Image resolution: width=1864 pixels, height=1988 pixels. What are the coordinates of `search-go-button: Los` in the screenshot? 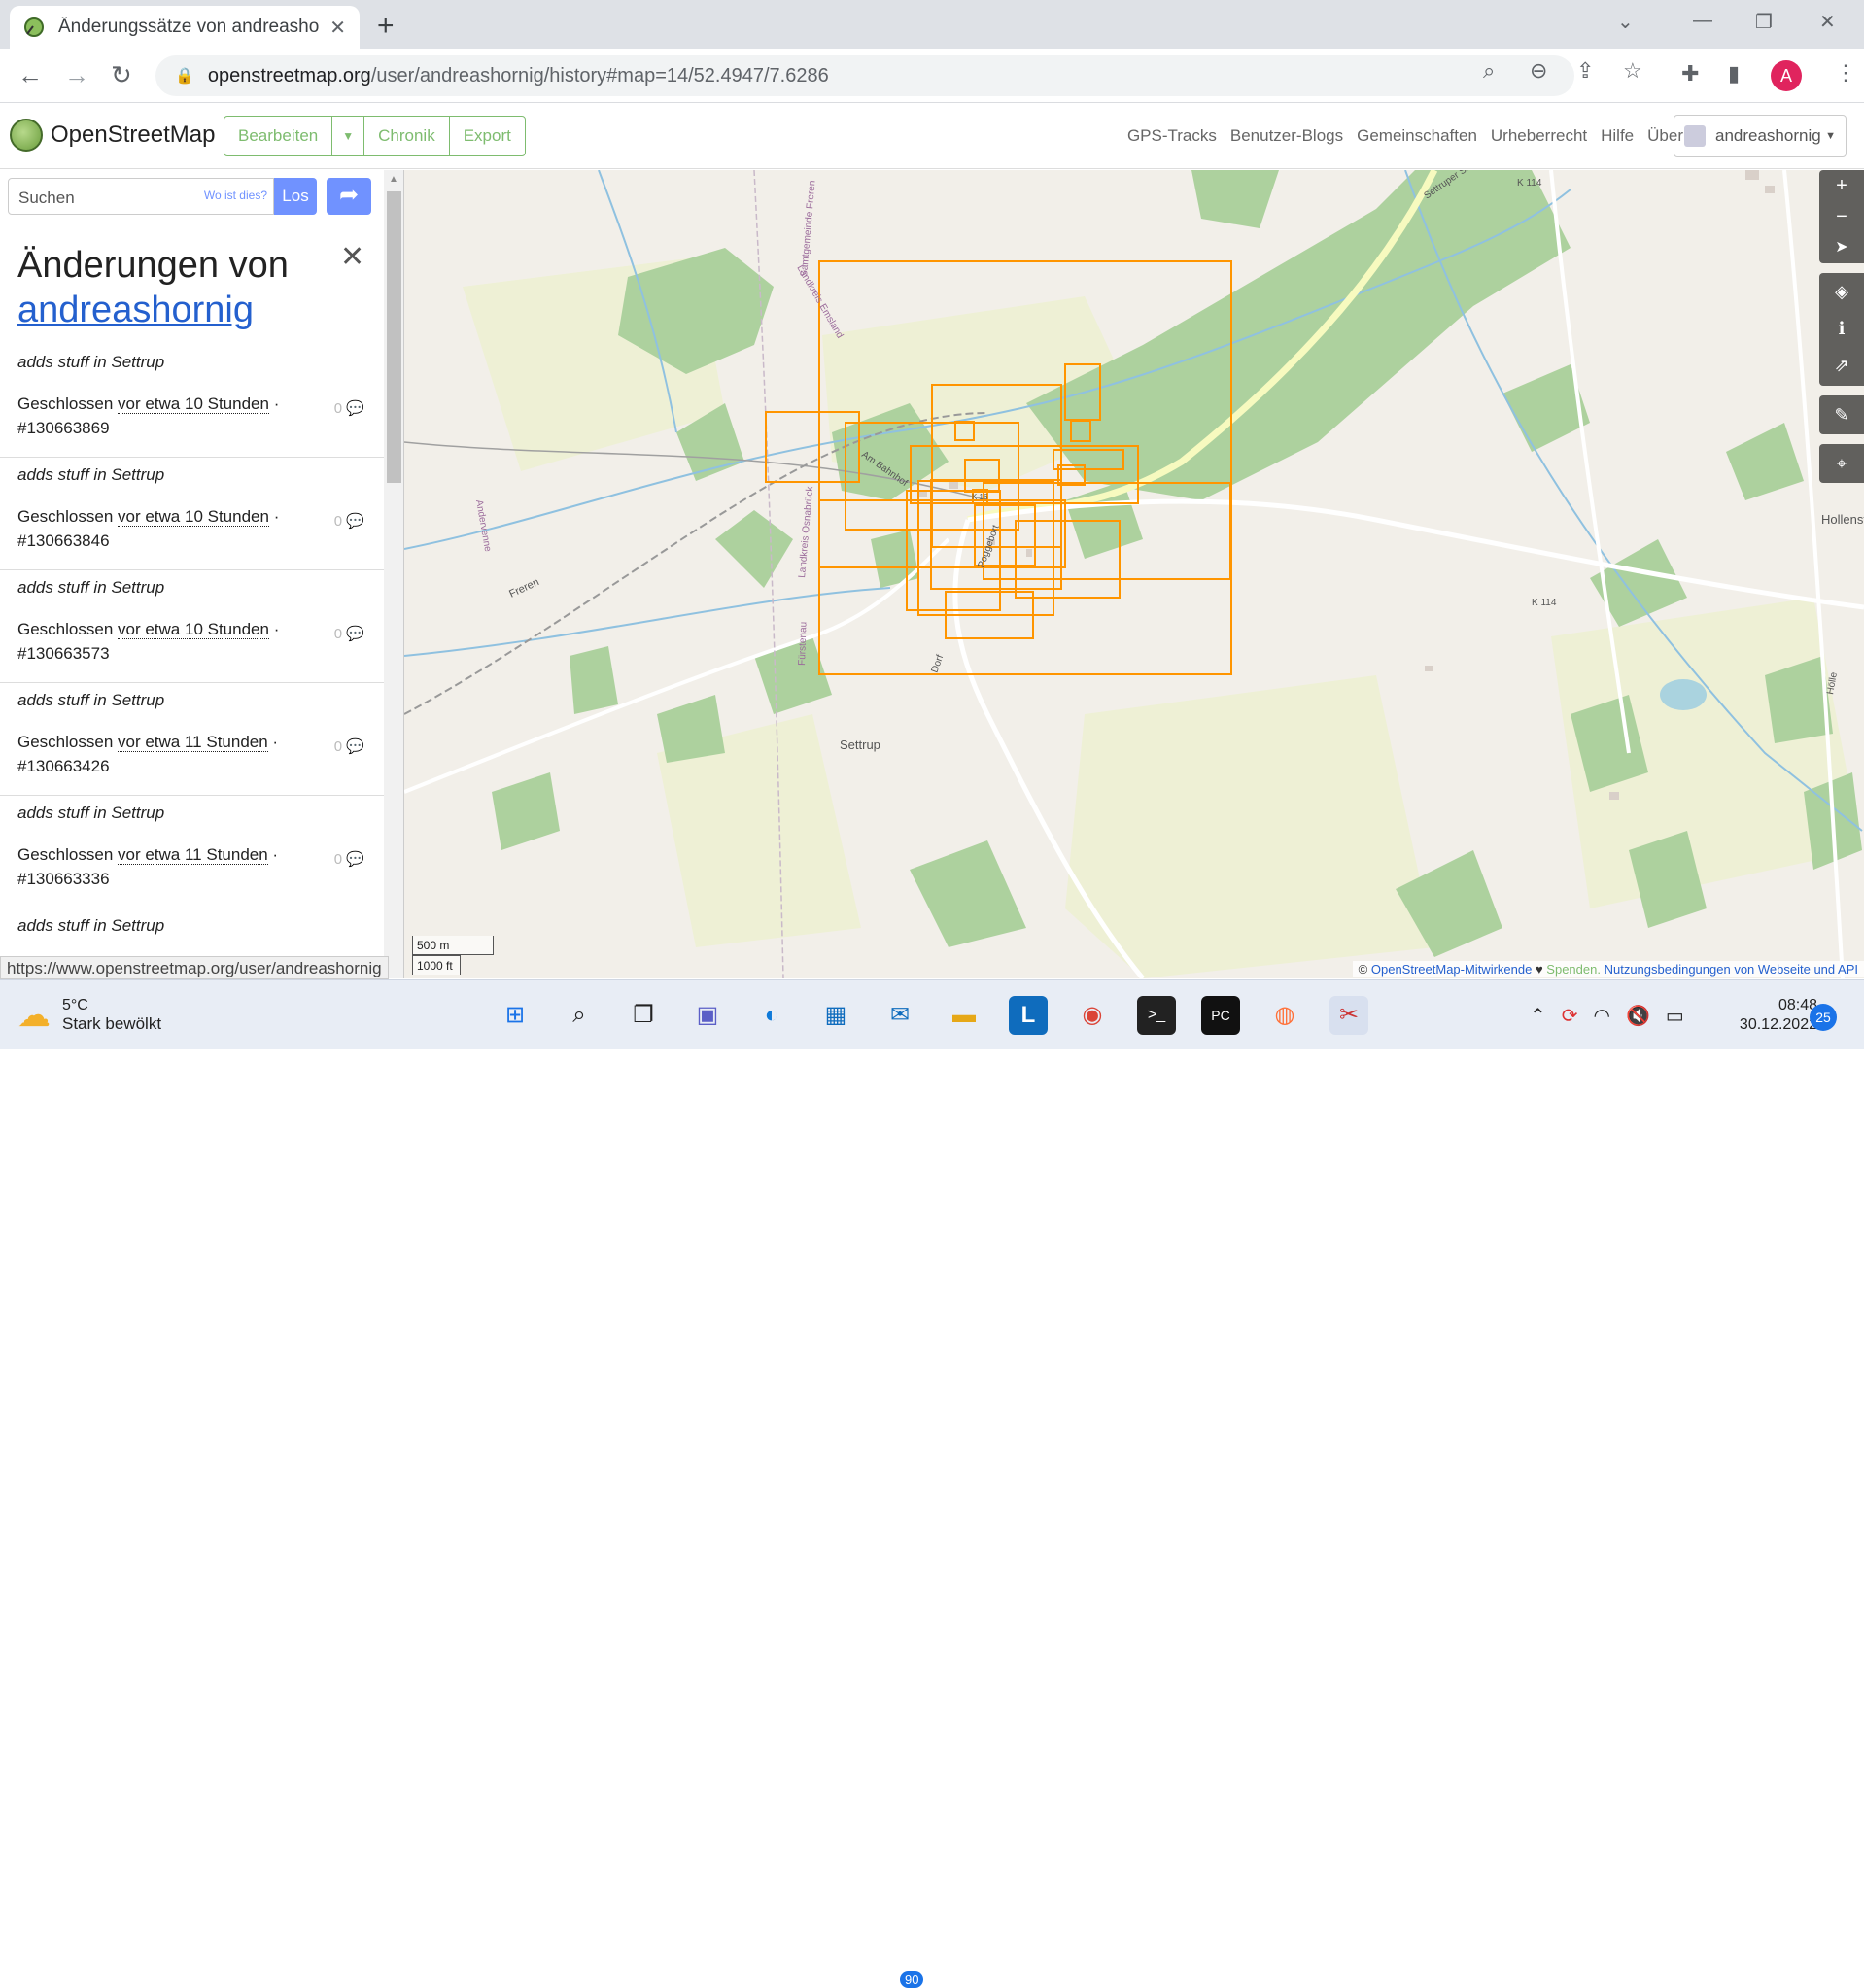 It's located at (296, 196).